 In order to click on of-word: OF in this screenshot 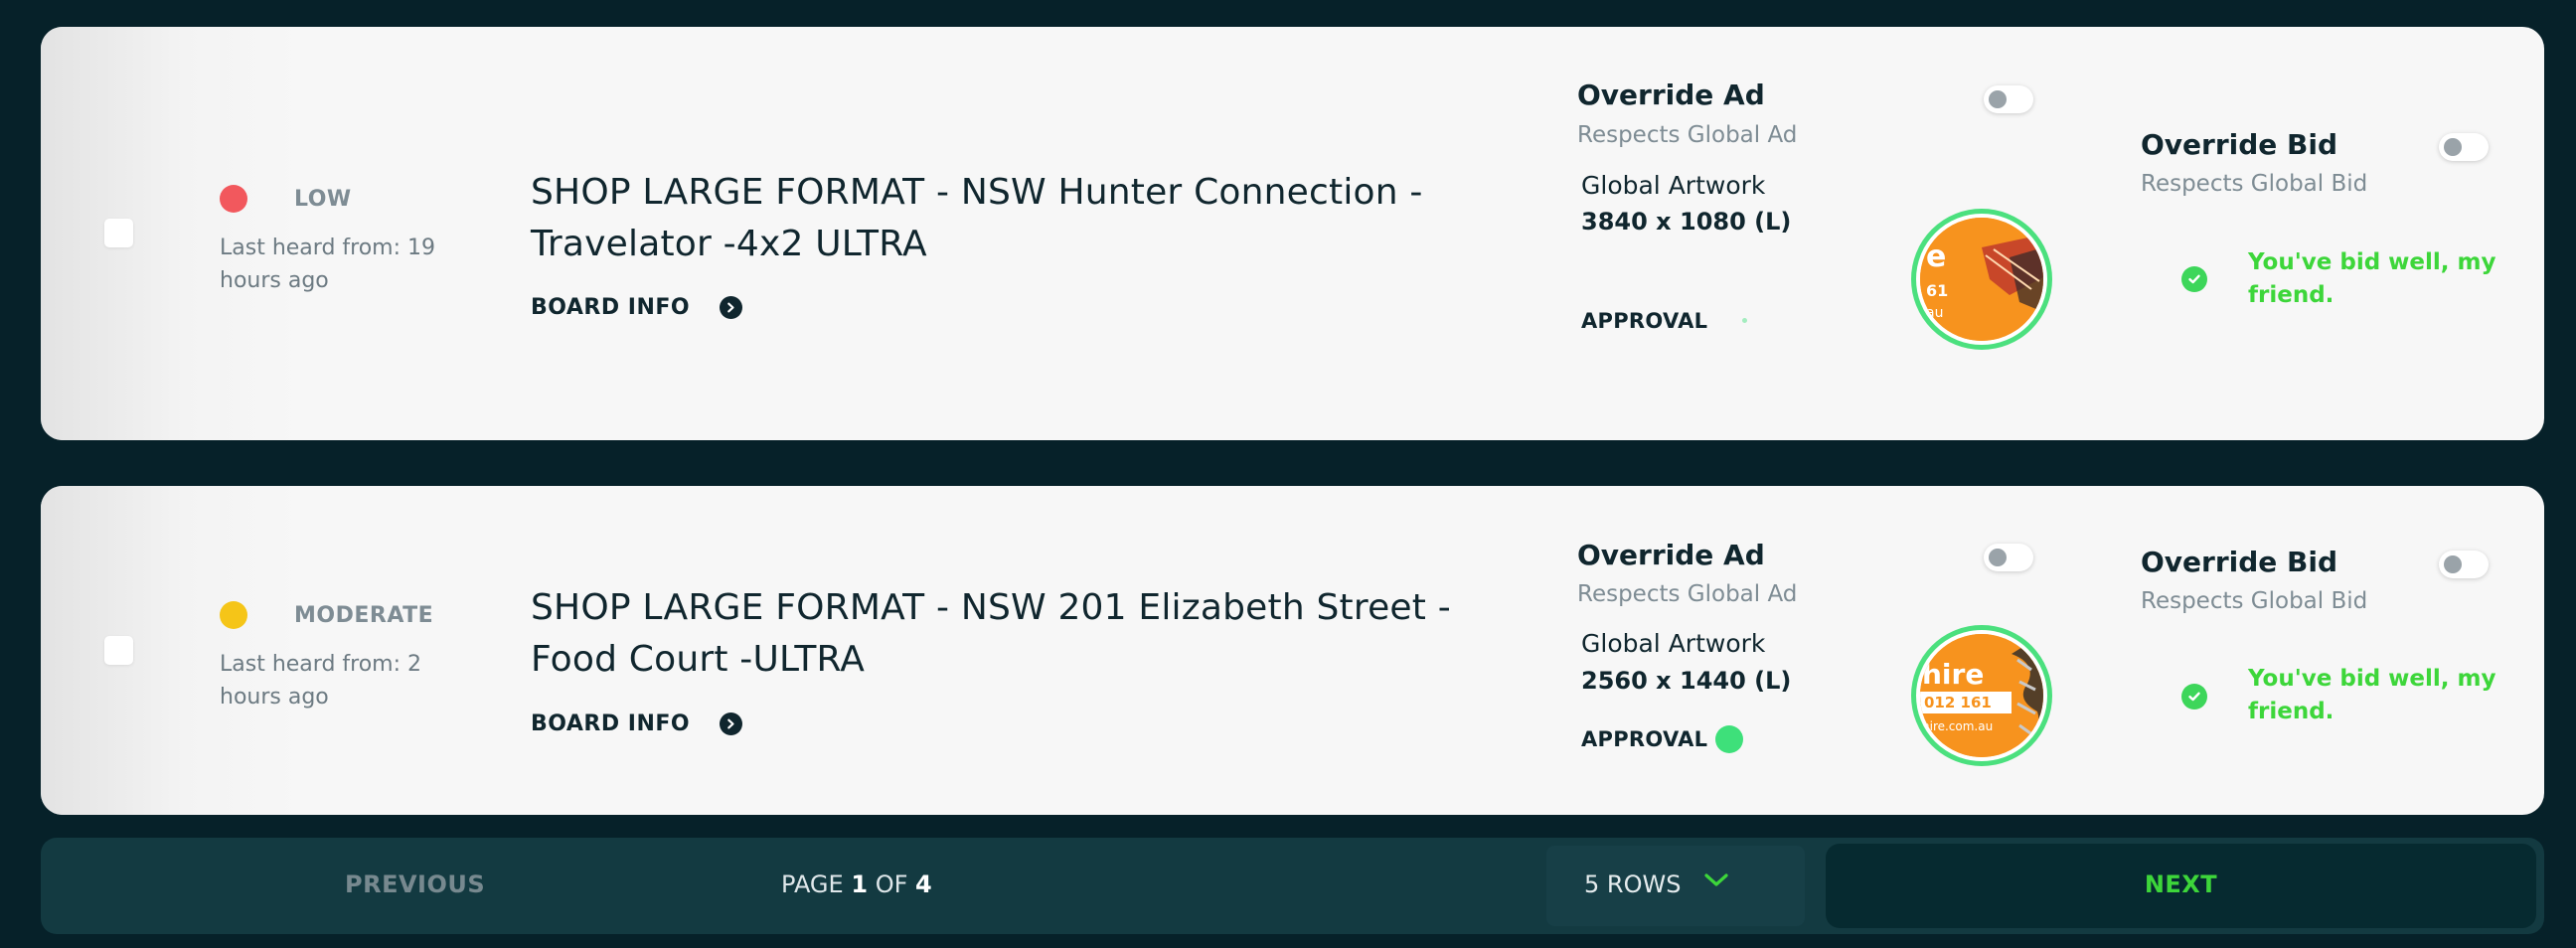, I will do `click(891, 884)`.